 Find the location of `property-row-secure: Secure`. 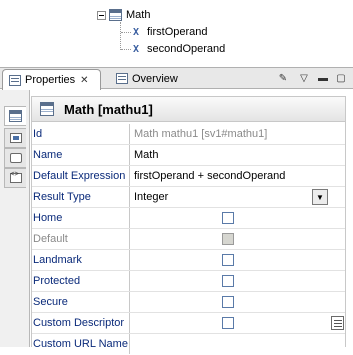

property-row-secure: Secure is located at coordinates (188, 302).